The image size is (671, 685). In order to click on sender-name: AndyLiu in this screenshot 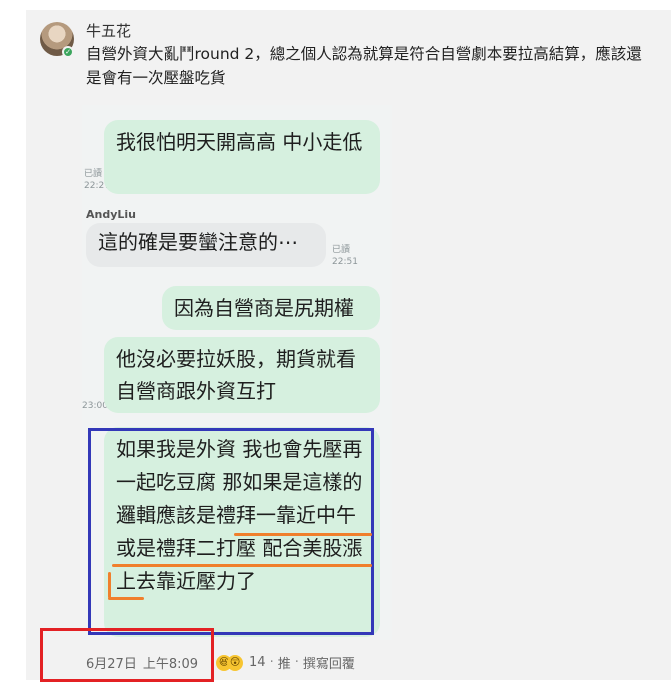, I will do `click(111, 214)`.